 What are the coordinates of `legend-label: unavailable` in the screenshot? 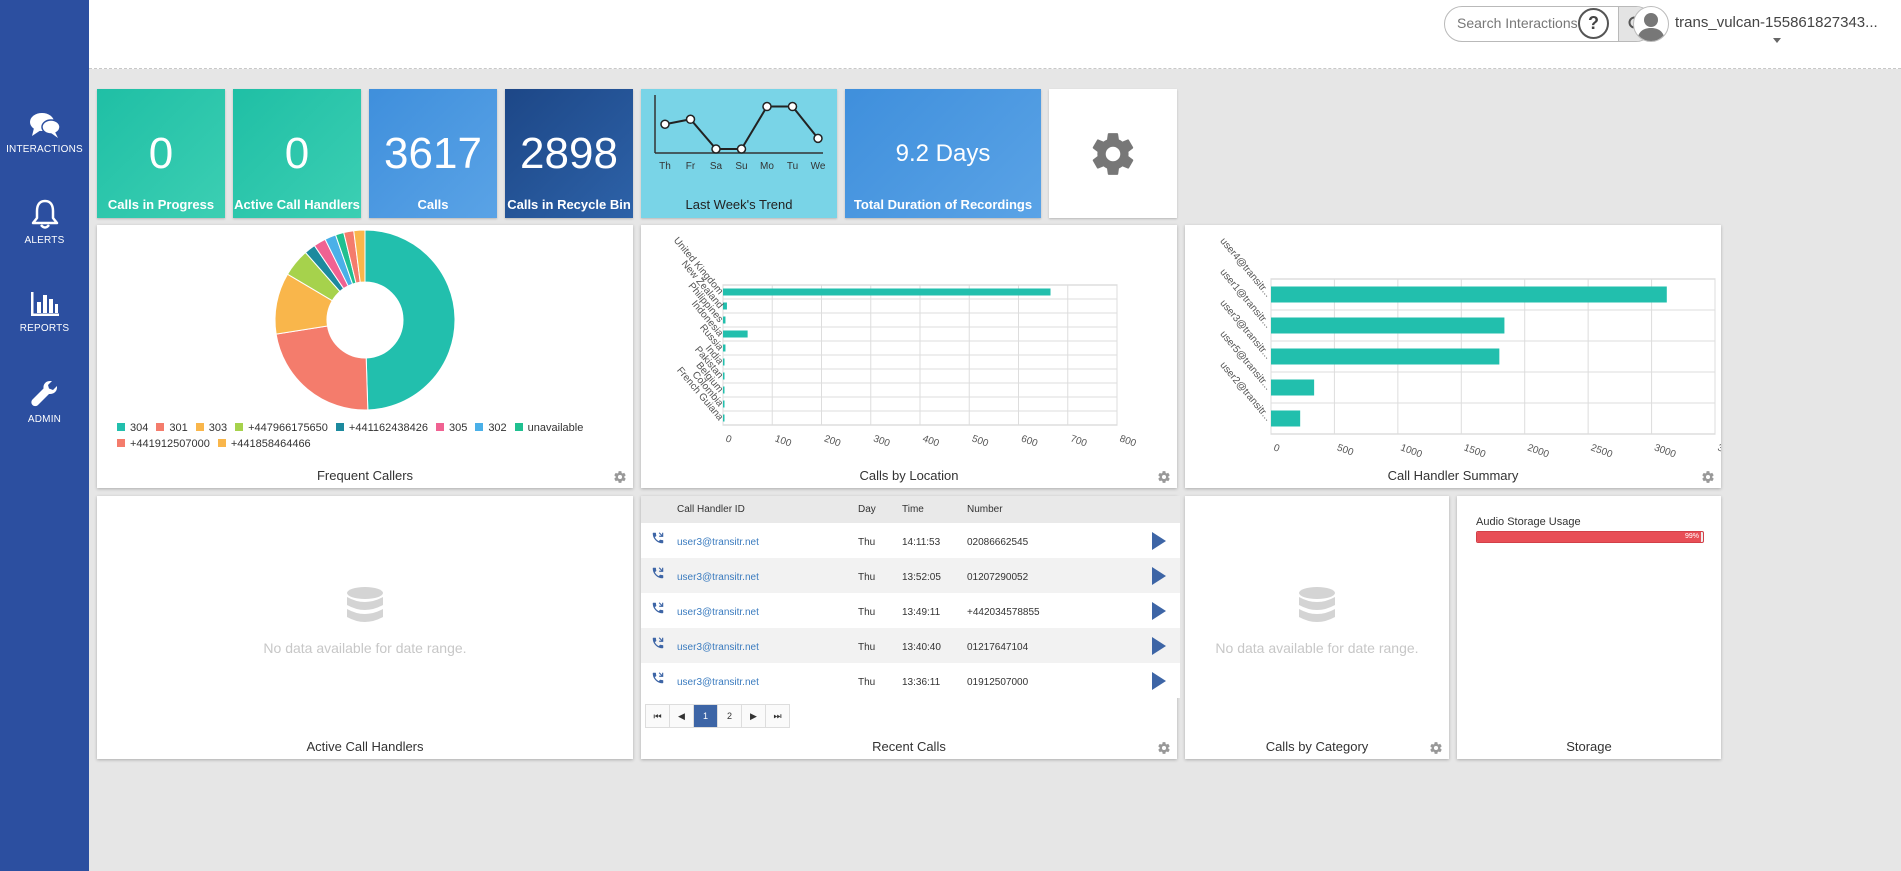 It's located at (555, 428).